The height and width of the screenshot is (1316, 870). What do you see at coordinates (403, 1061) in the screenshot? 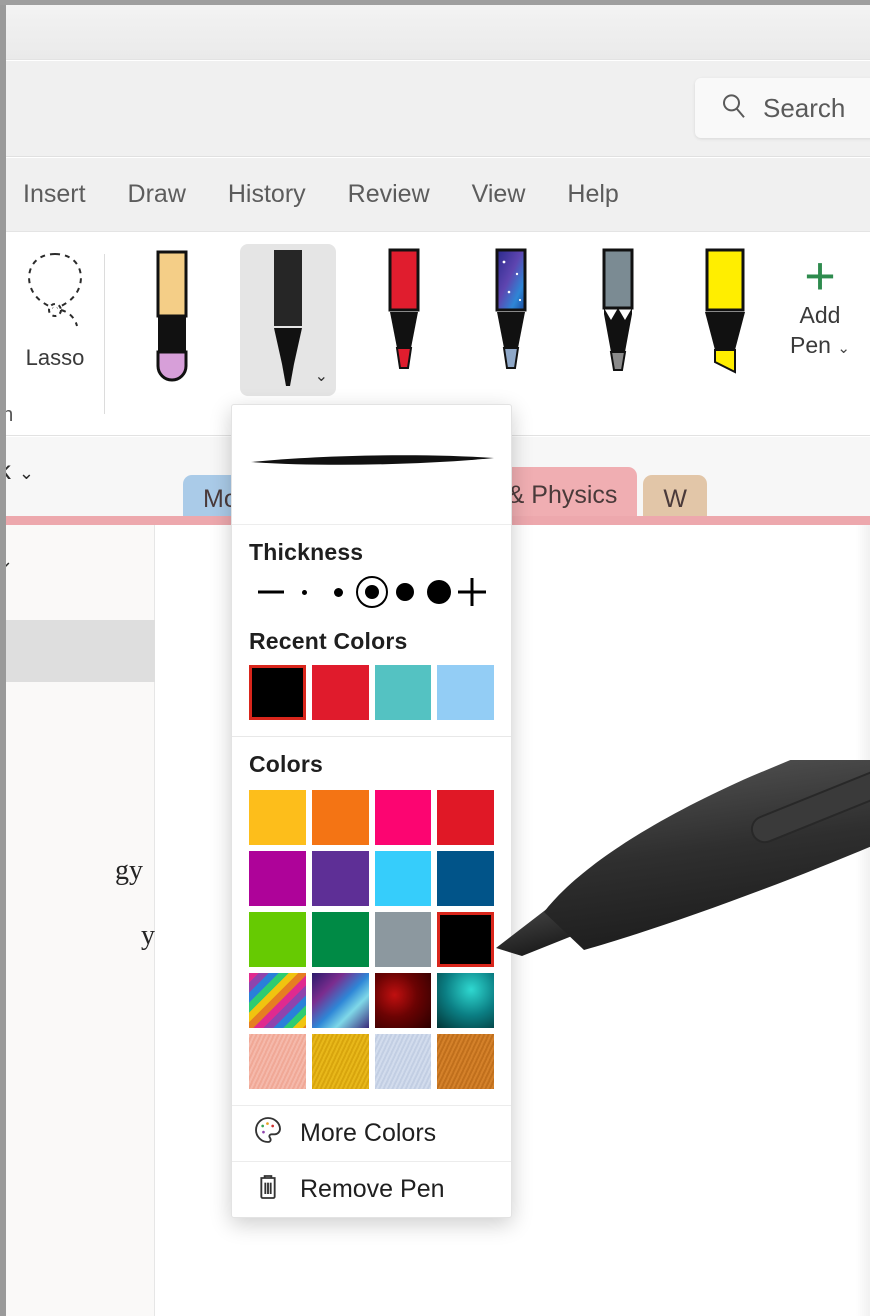
I see `color-swatch-silver-pencil-texture` at bounding box center [403, 1061].